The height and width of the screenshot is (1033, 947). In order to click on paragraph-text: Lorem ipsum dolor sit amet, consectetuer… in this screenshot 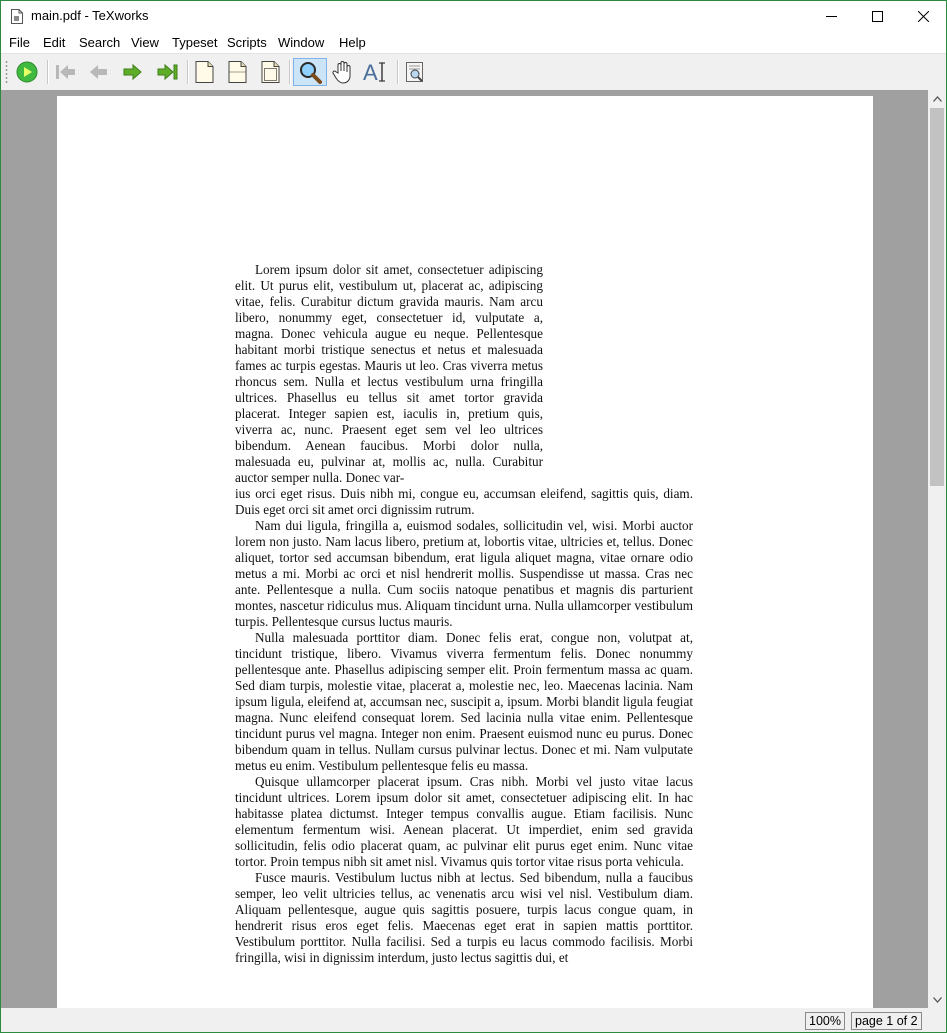, I will do `click(389, 373)`.